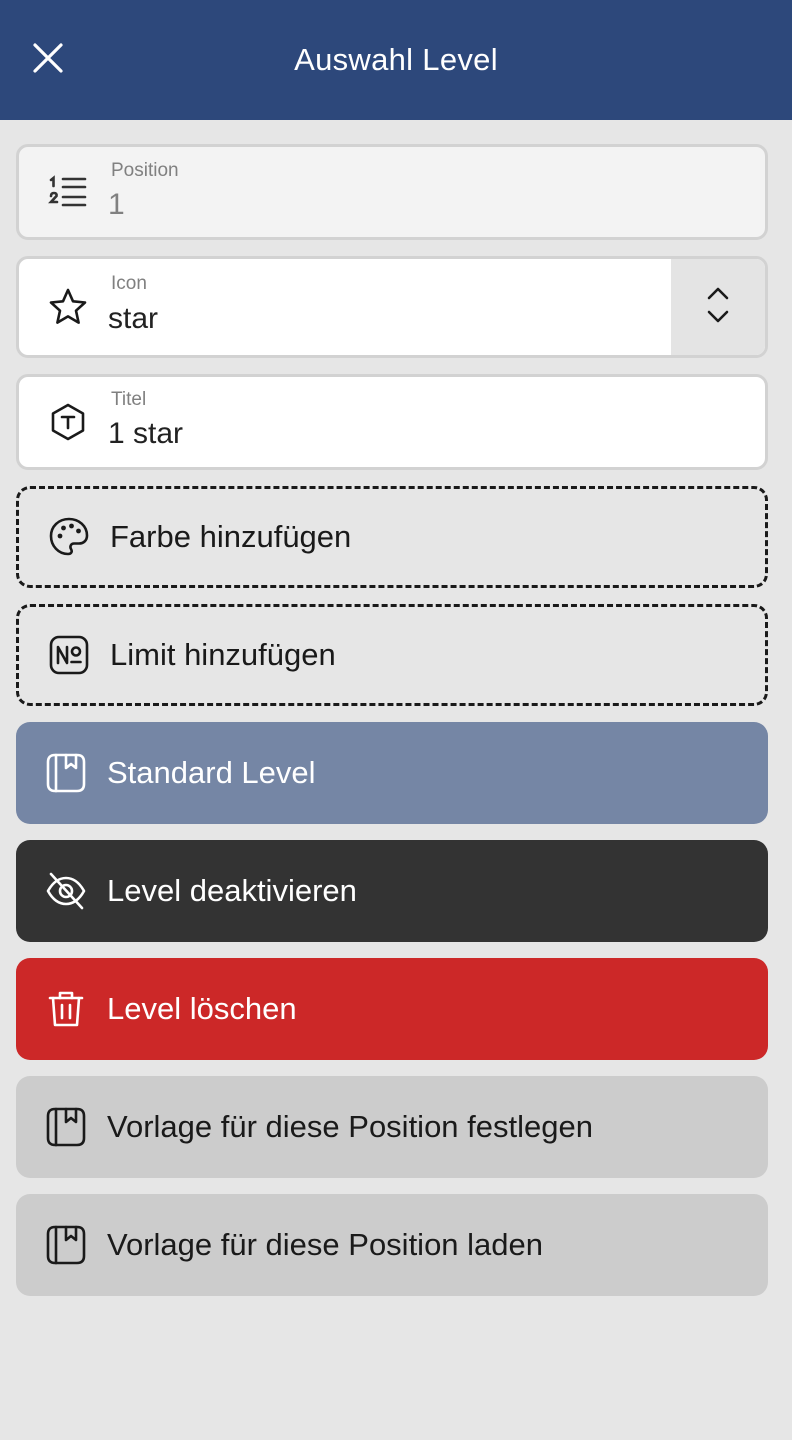 The height and width of the screenshot is (1440, 792). I want to click on load-template-button: Vorlage für diese Position laden, so click(392, 1245).